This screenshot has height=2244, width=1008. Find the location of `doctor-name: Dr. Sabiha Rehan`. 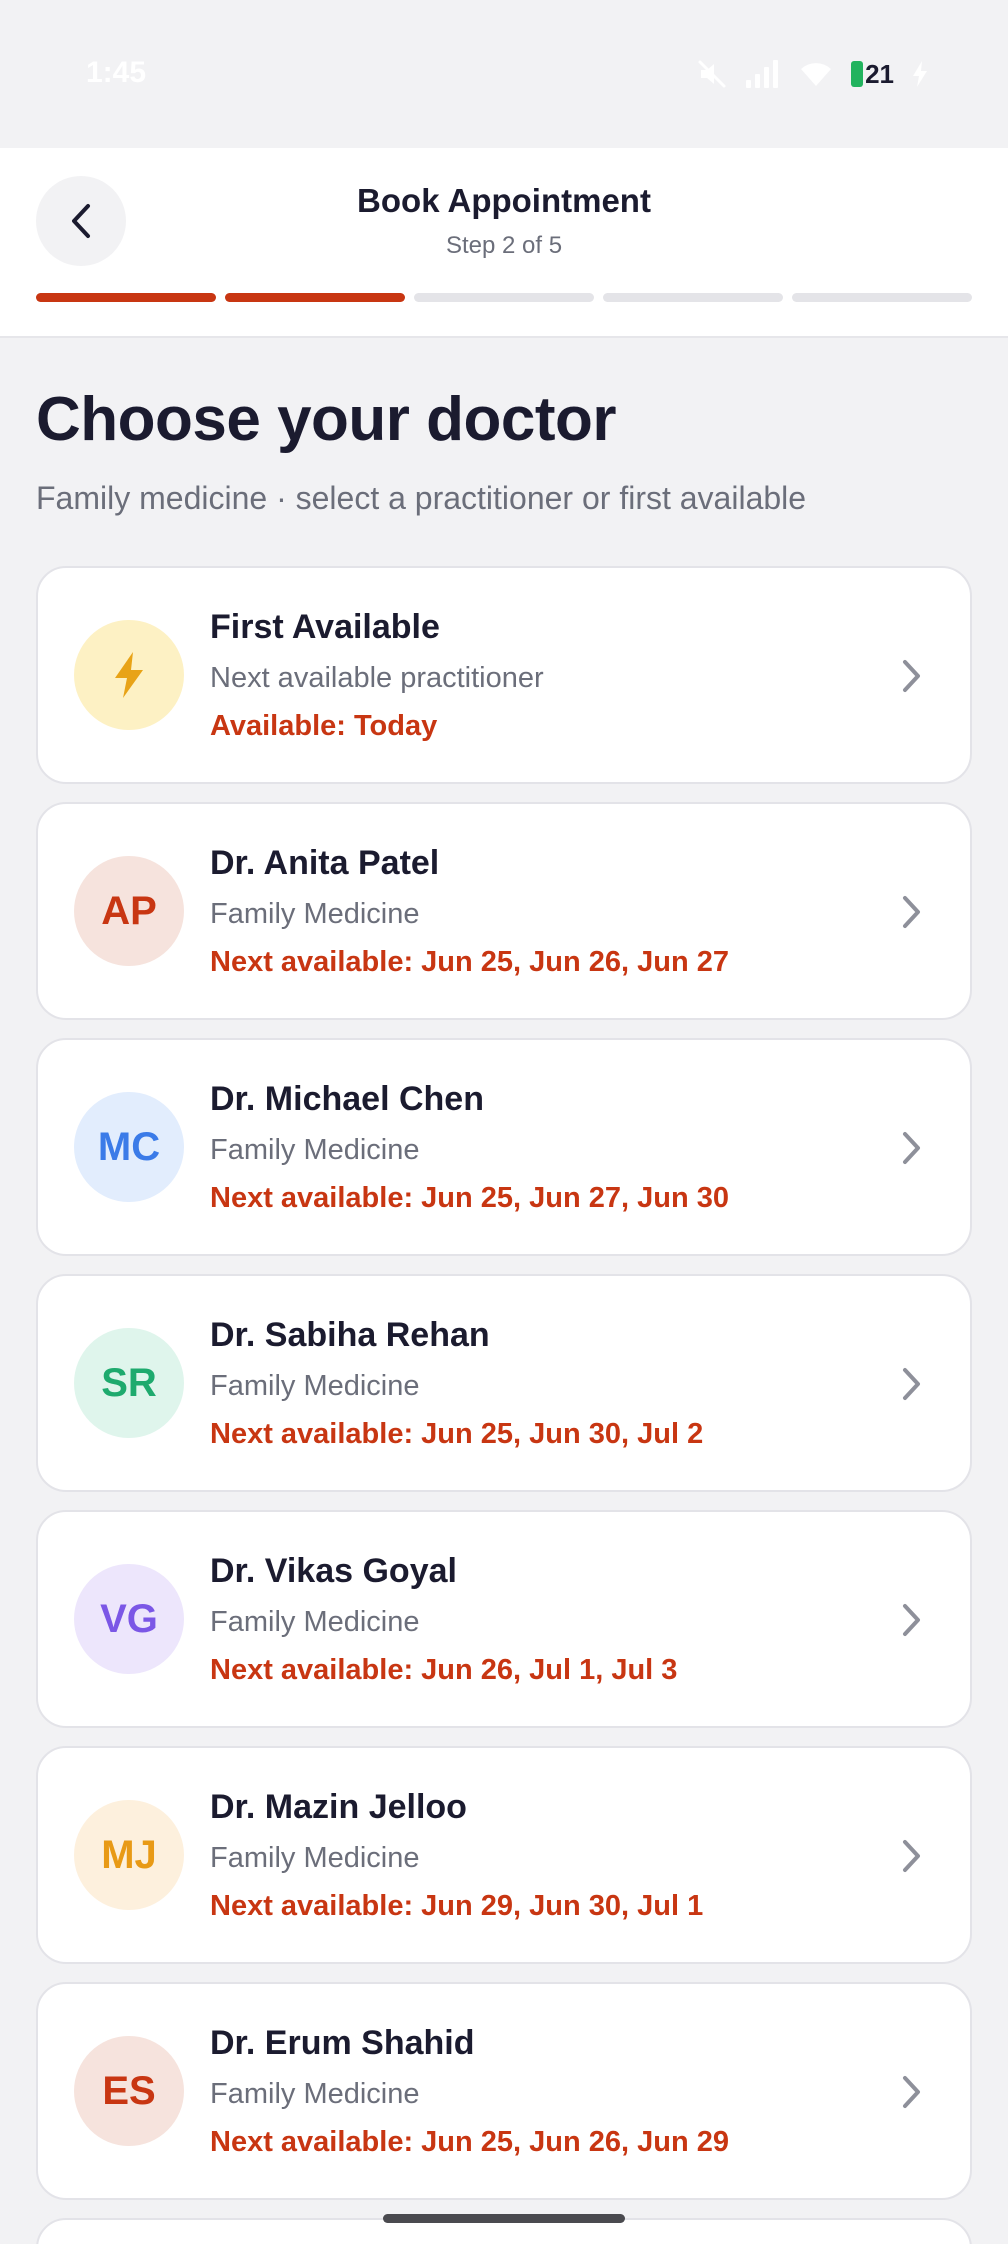

doctor-name: Dr. Sabiha Rehan is located at coordinates (350, 1335).